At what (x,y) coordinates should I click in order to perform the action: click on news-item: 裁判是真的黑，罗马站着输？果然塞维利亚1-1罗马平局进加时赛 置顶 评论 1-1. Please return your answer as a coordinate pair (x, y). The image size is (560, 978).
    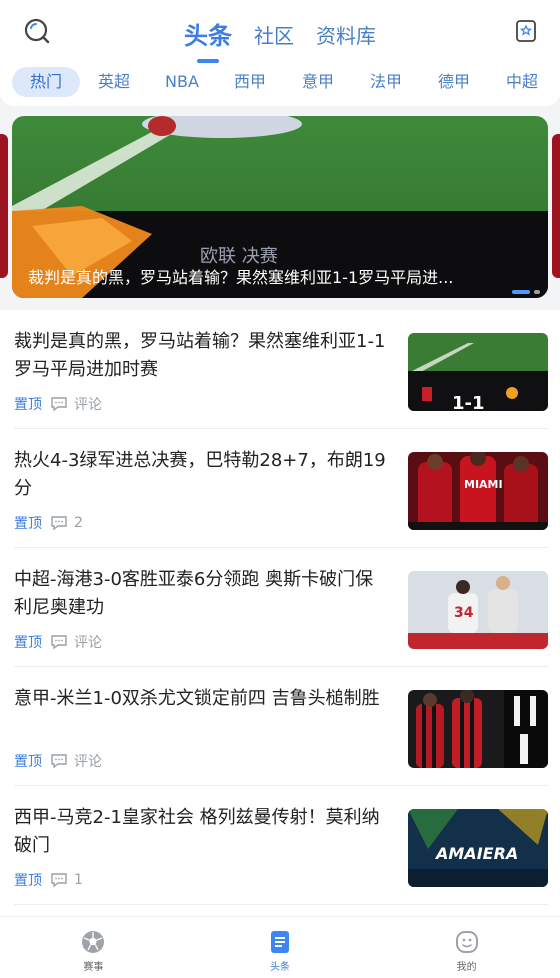
    Looking at the image, I should click on (281, 369).